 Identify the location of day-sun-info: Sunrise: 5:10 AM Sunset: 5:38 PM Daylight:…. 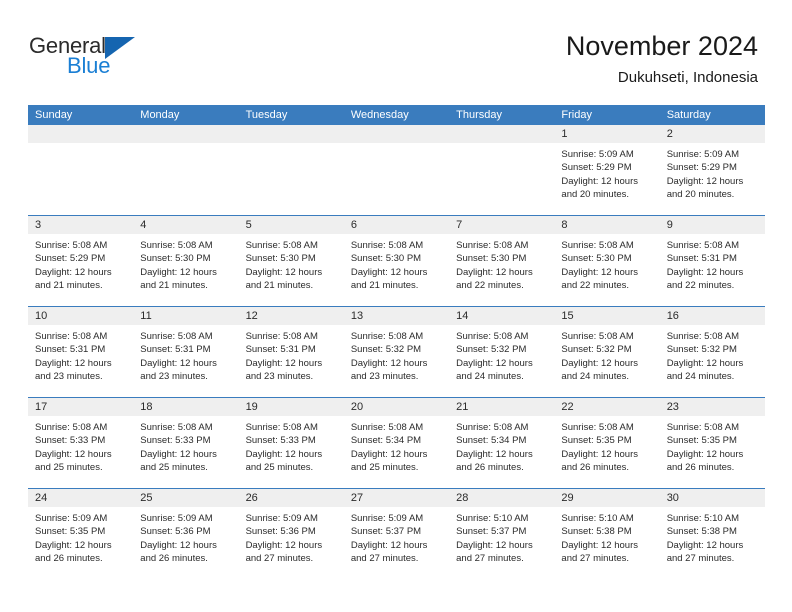
(606, 536).